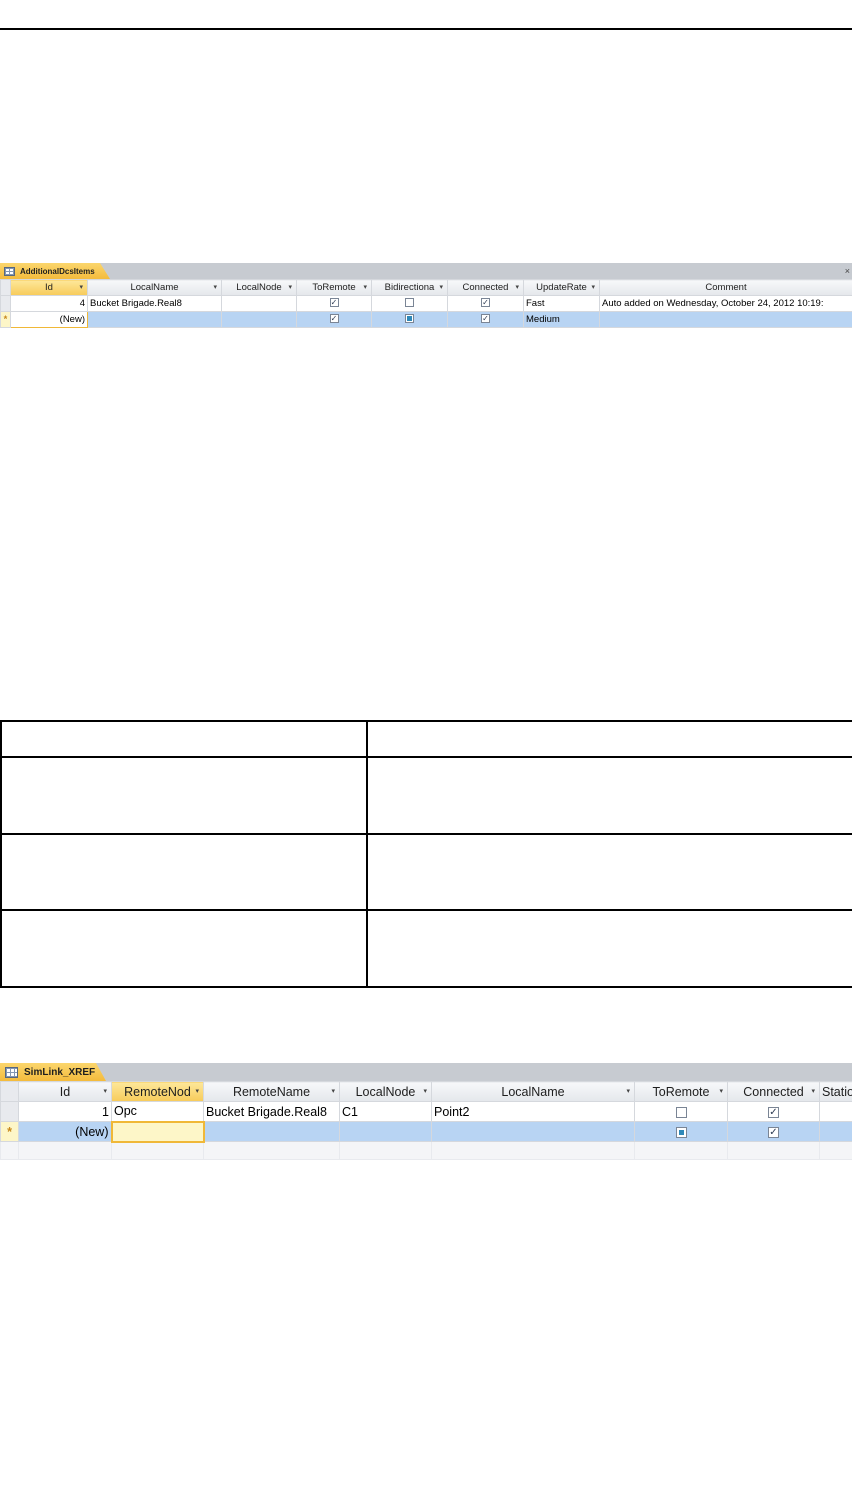  What do you see at coordinates (725, 319) in the screenshot?
I see `cell-comment` at bounding box center [725, 319].